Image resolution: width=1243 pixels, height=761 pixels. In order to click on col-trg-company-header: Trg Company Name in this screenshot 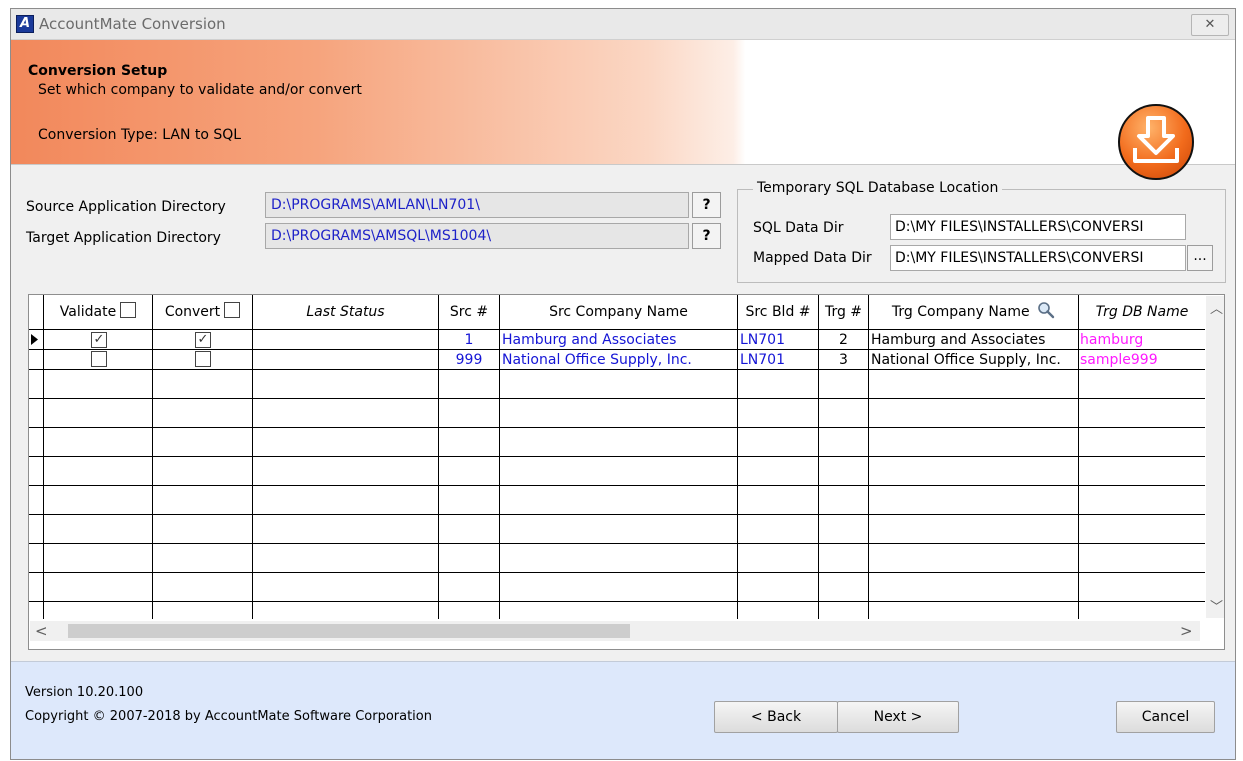, I will do `click(973, 312)`.